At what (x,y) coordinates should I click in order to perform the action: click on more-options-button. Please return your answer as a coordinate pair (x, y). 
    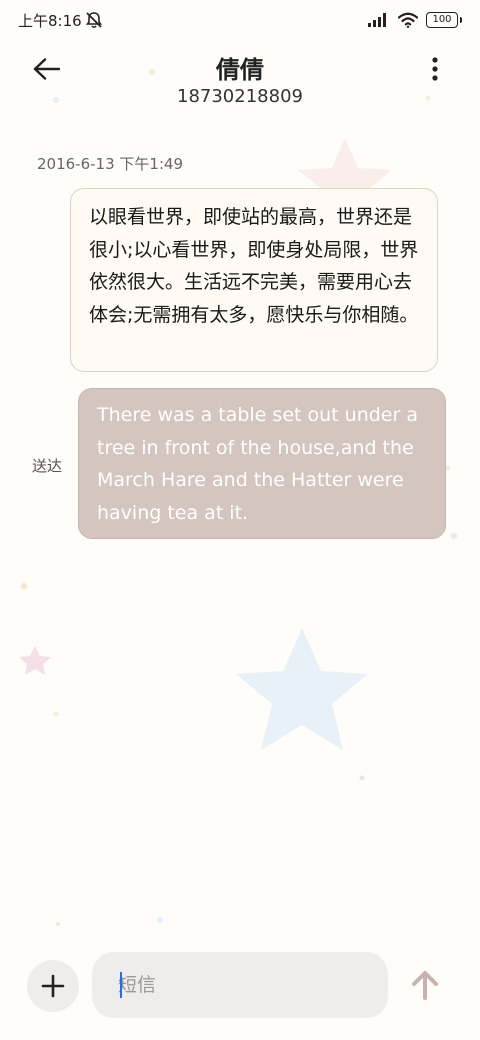
    Looking at the image, I should click on (435, 69).